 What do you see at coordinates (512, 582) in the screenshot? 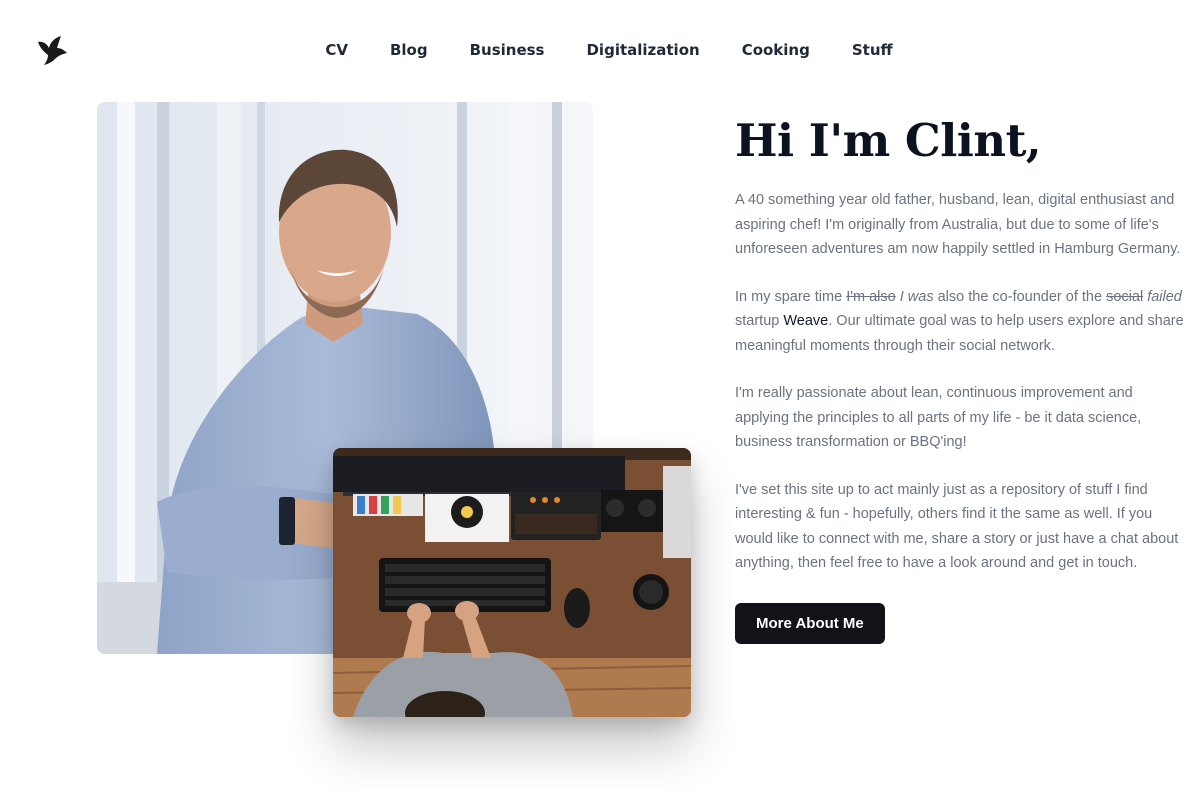
I see `desk-photo` at bounding box center [512, 582].